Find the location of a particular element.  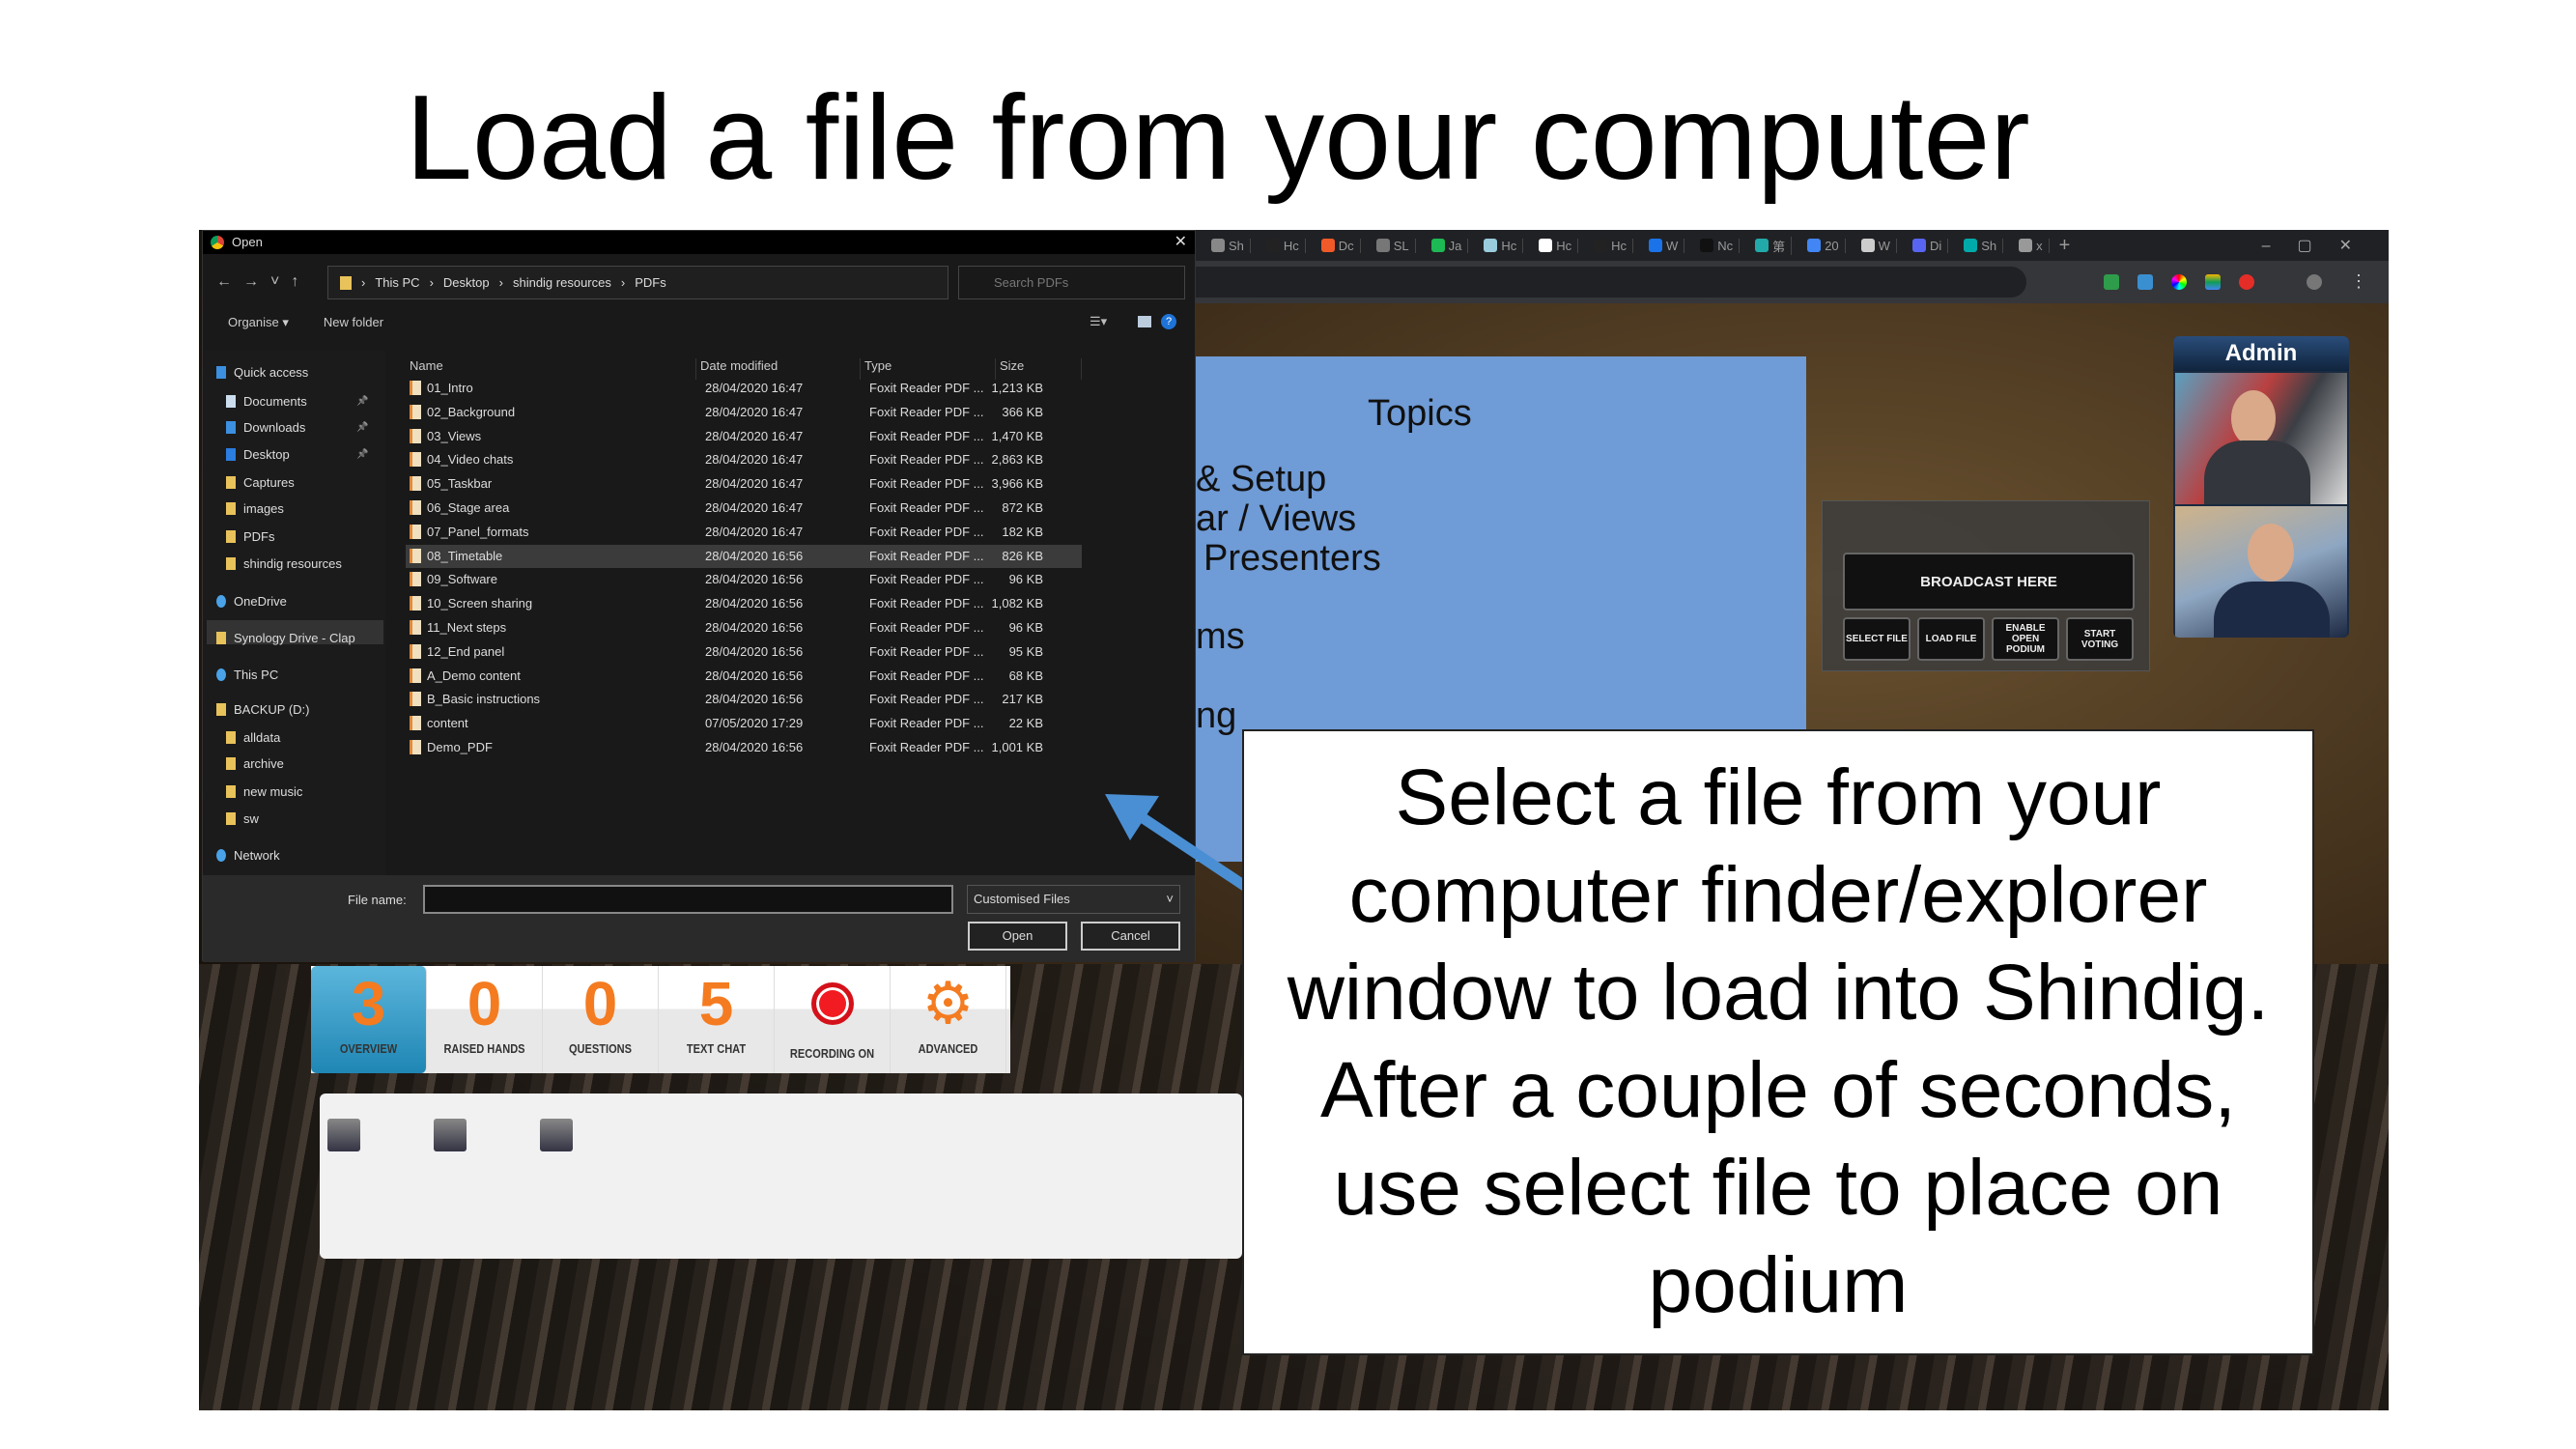

close-icon: ✕ is located at coordinates (1181, 242).